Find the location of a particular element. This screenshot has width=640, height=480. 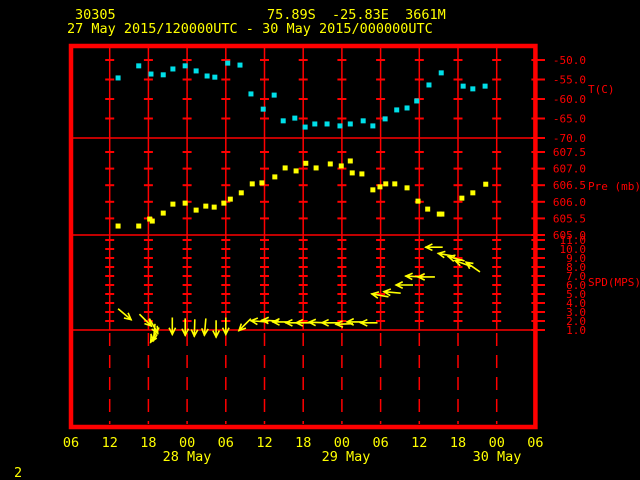

y-tick-label: 607.0 is located at coordinates (569, 169).